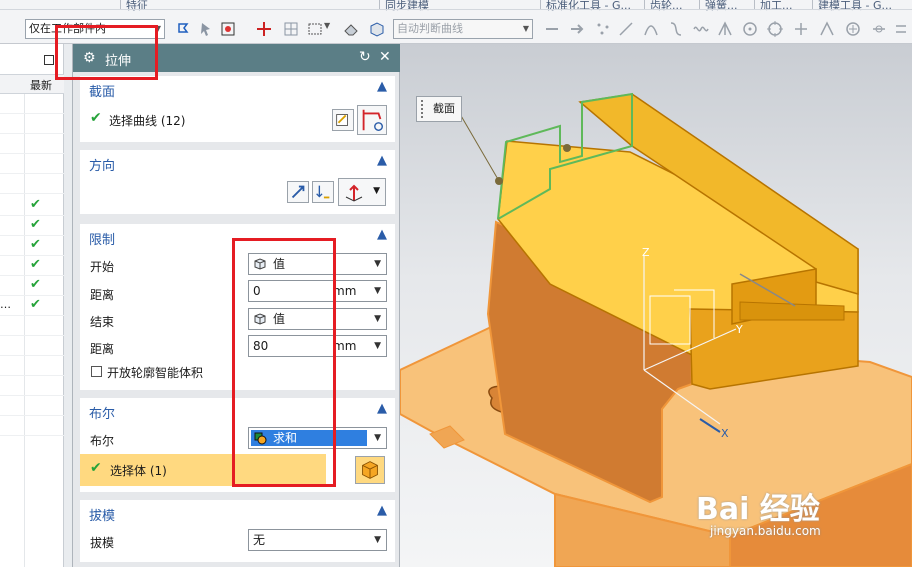 The height and width of the screenshot is (567, 912). What do you see at coordinates (41, 85) in the screenshot?
I see `column-header-latest: 最新` at bounding box center [41, 85].